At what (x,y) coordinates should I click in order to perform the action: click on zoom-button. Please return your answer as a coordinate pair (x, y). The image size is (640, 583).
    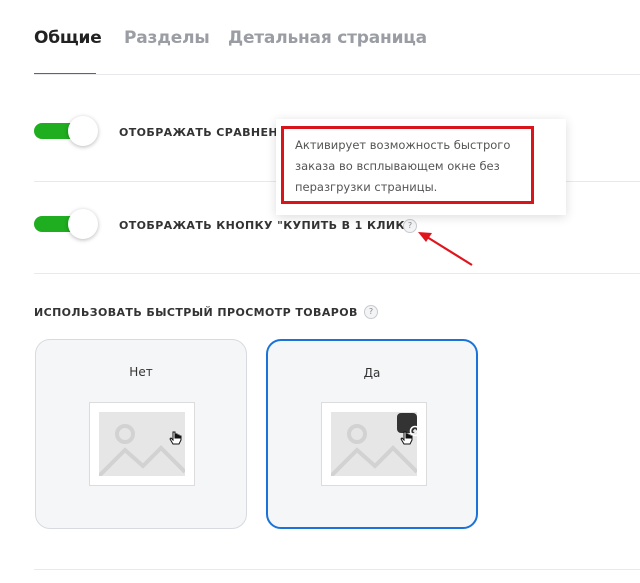
    Looking at the image, I should click on (409, 425).